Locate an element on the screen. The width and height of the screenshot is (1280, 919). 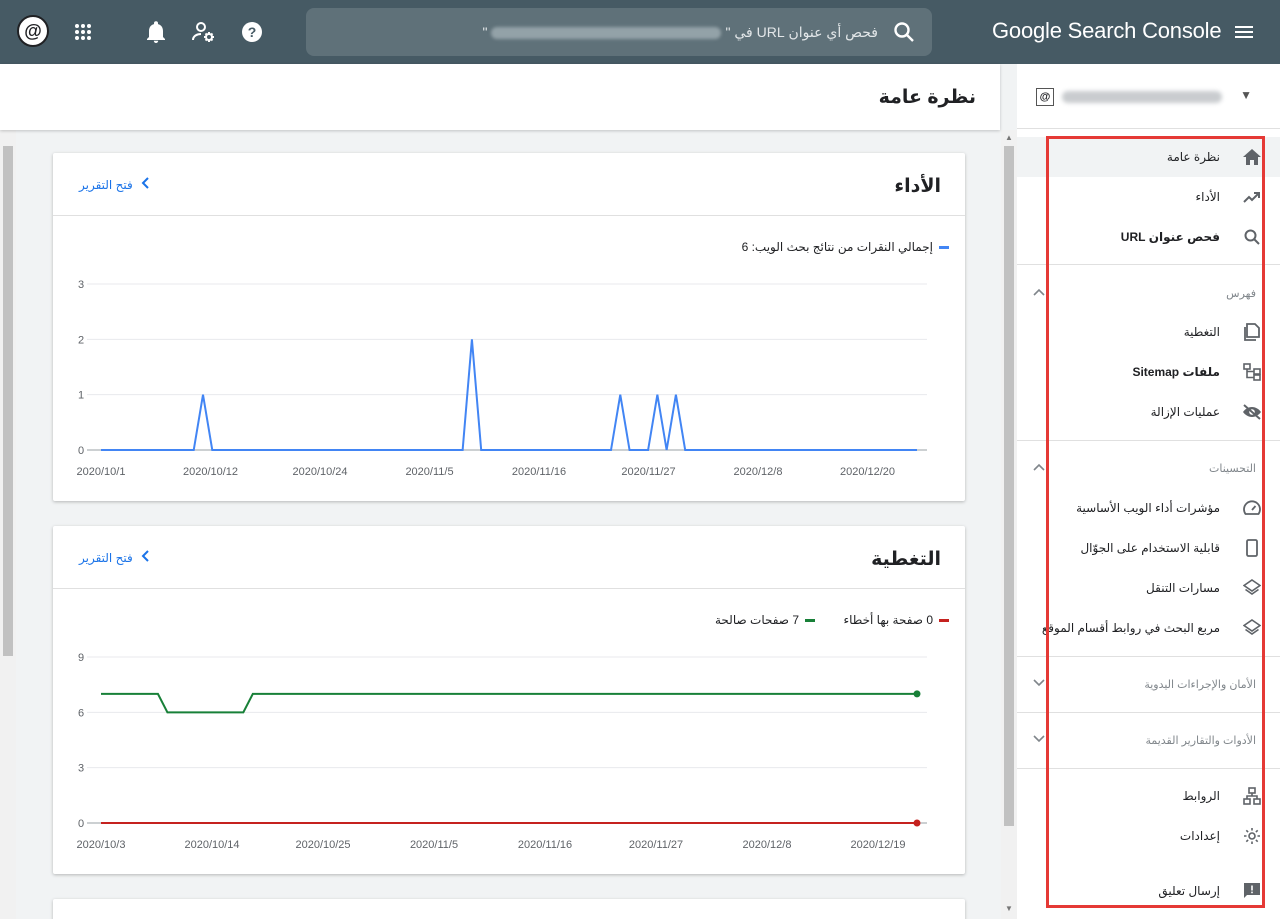
sidebar-item-label: مسارات التنقل is located at coordinates (1183, 588).